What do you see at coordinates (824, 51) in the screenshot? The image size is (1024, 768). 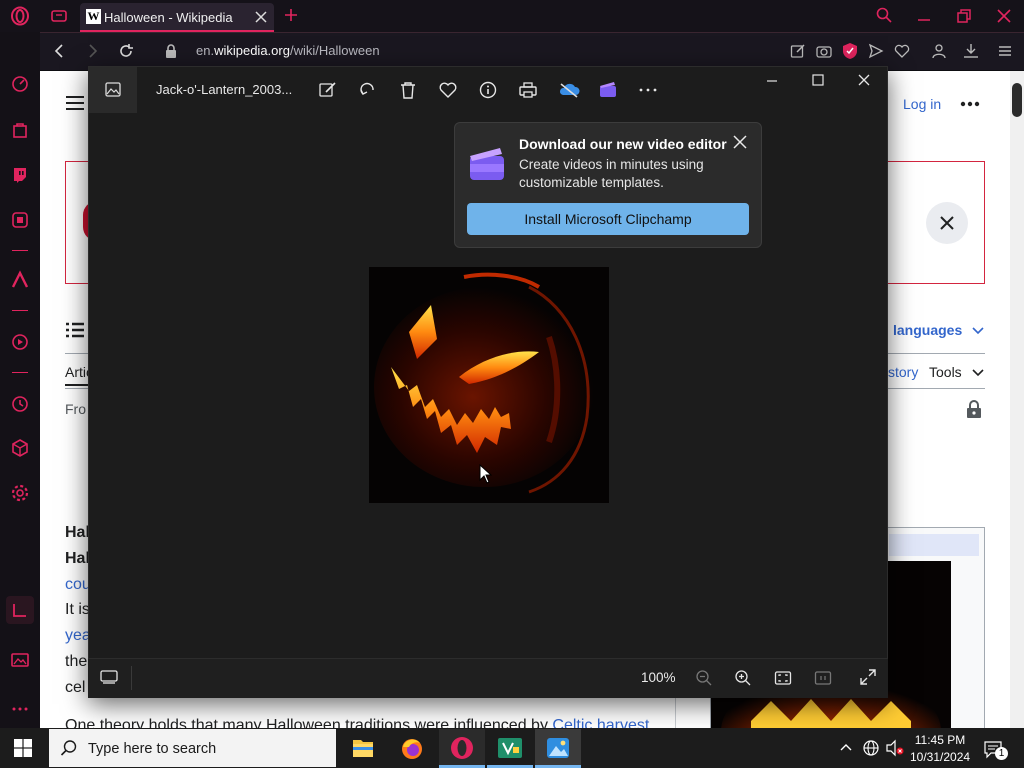 I see `snapshot-icon` at bounding box center [824, 51].